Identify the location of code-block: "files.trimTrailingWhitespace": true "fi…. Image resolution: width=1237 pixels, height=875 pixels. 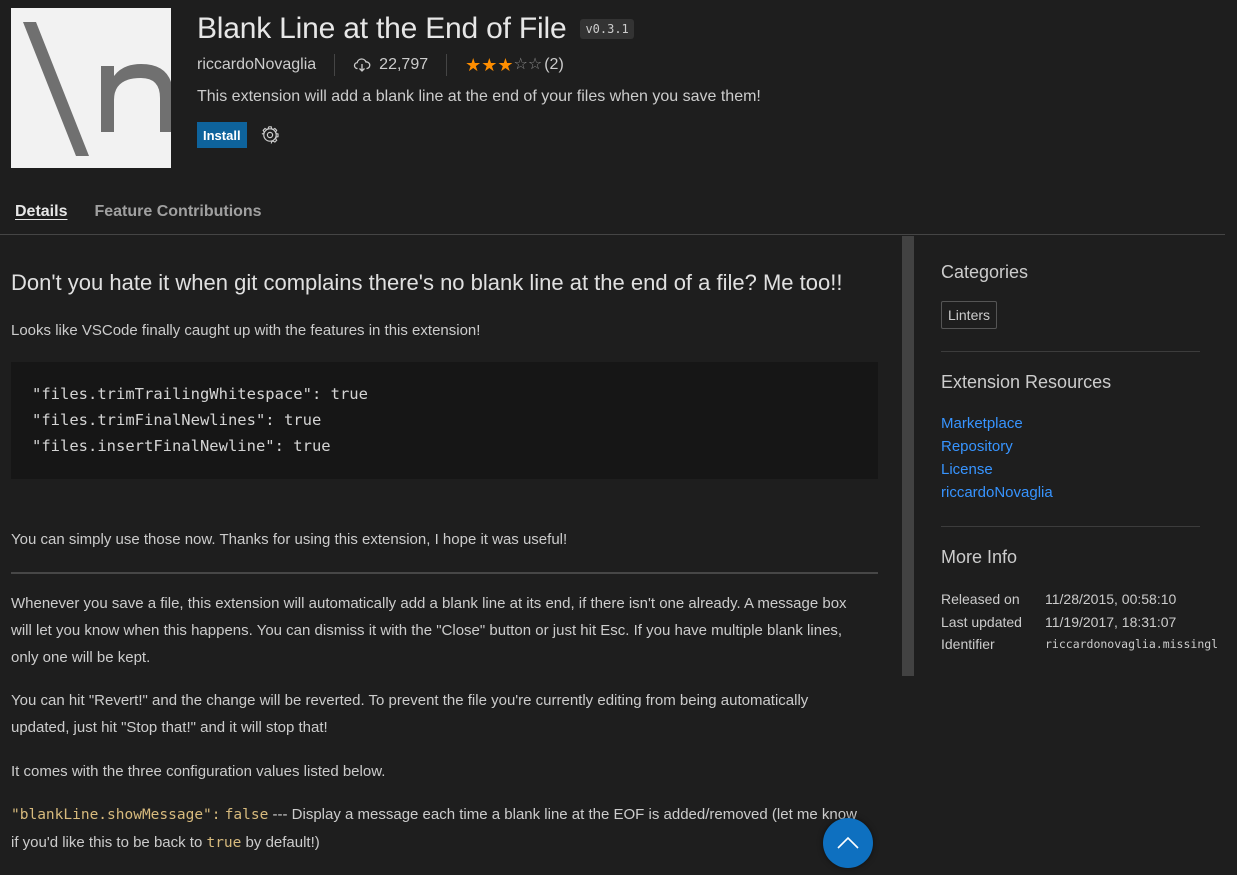
(444, 420).